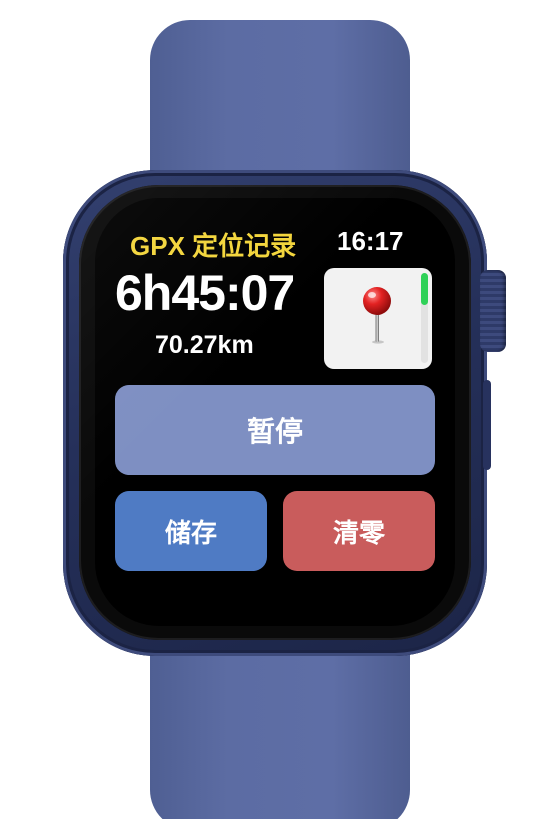  Describe the element at coordinates (204, 345) in the screenshot. I see `distance-value: 70.27km` at that location.